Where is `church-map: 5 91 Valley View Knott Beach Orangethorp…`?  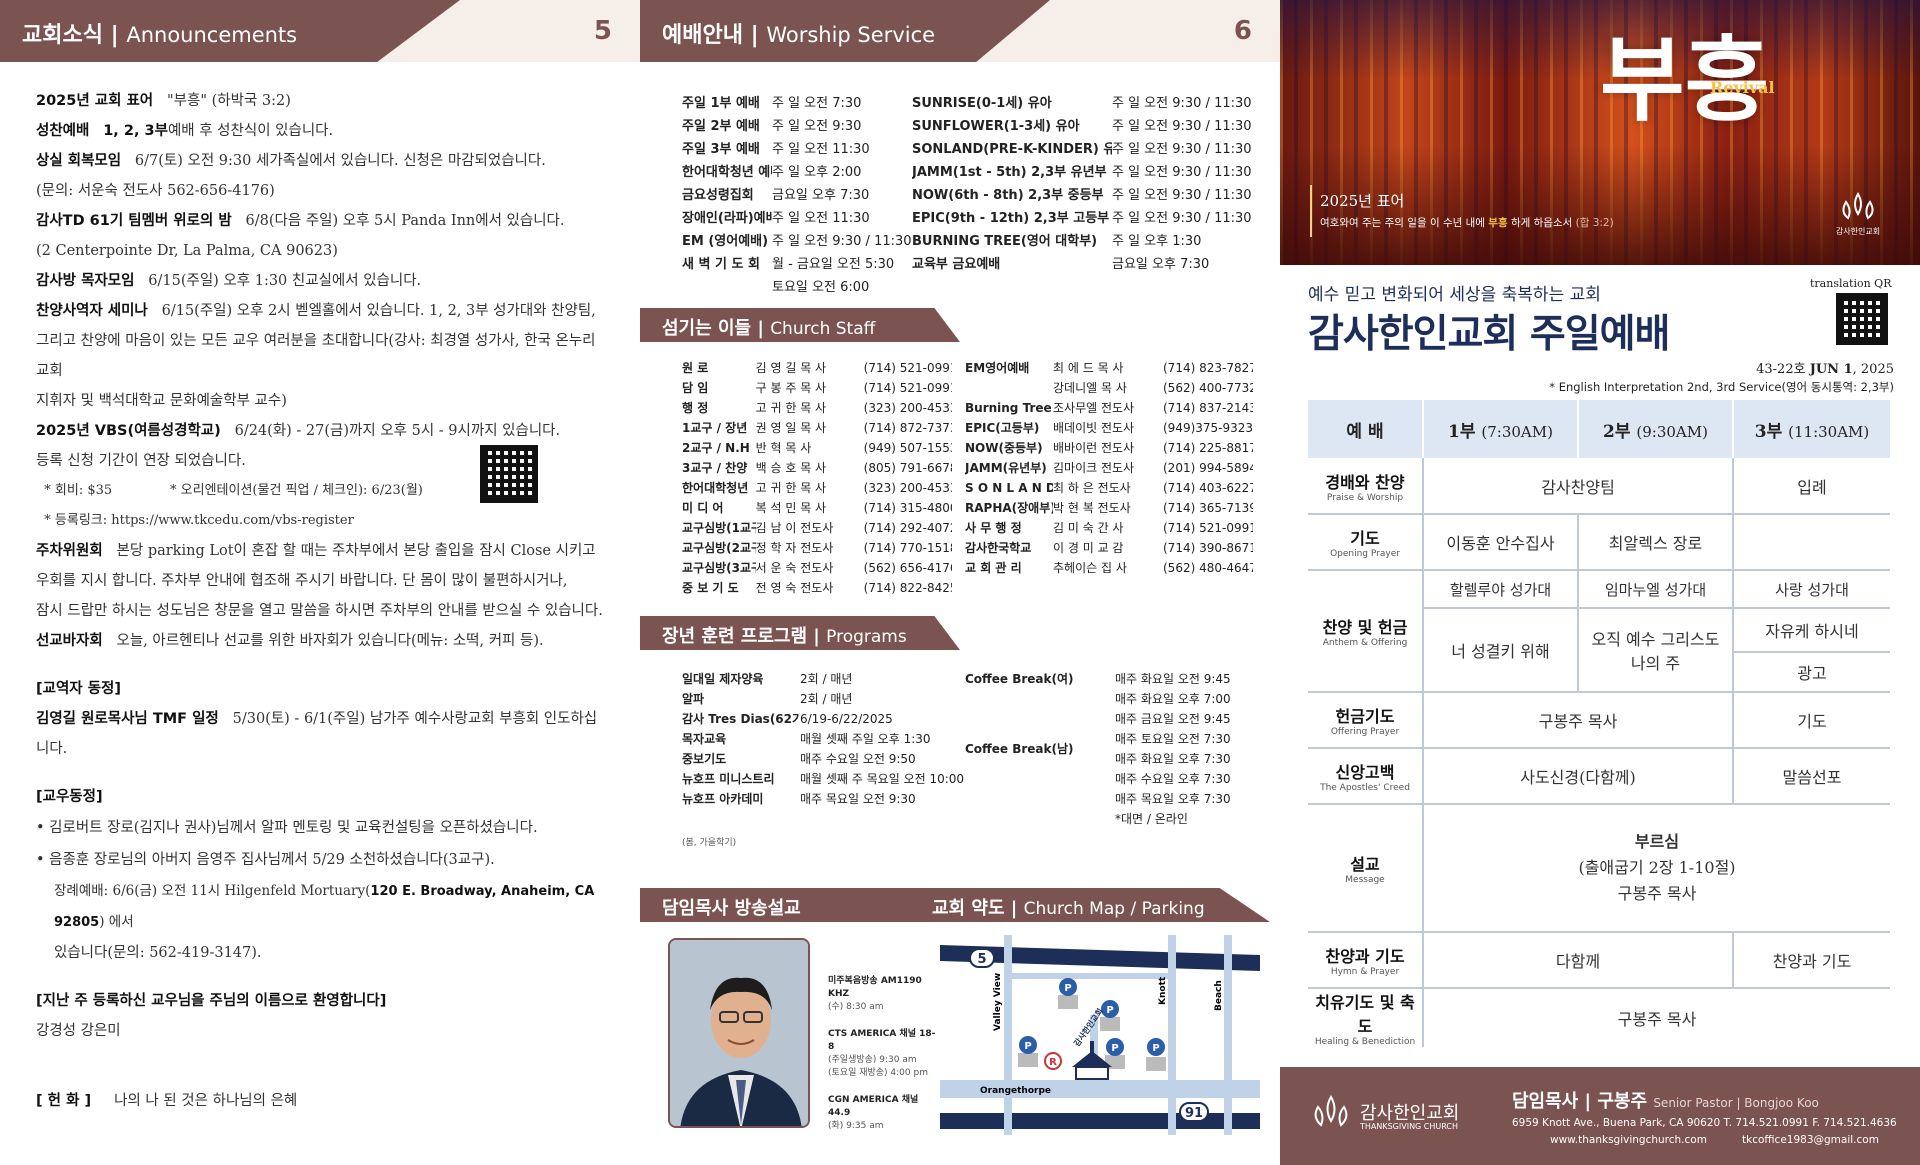 church-map: 5 91 Valley View Knott Beach Orangethorp… is located at coordinates (1105, 1035).